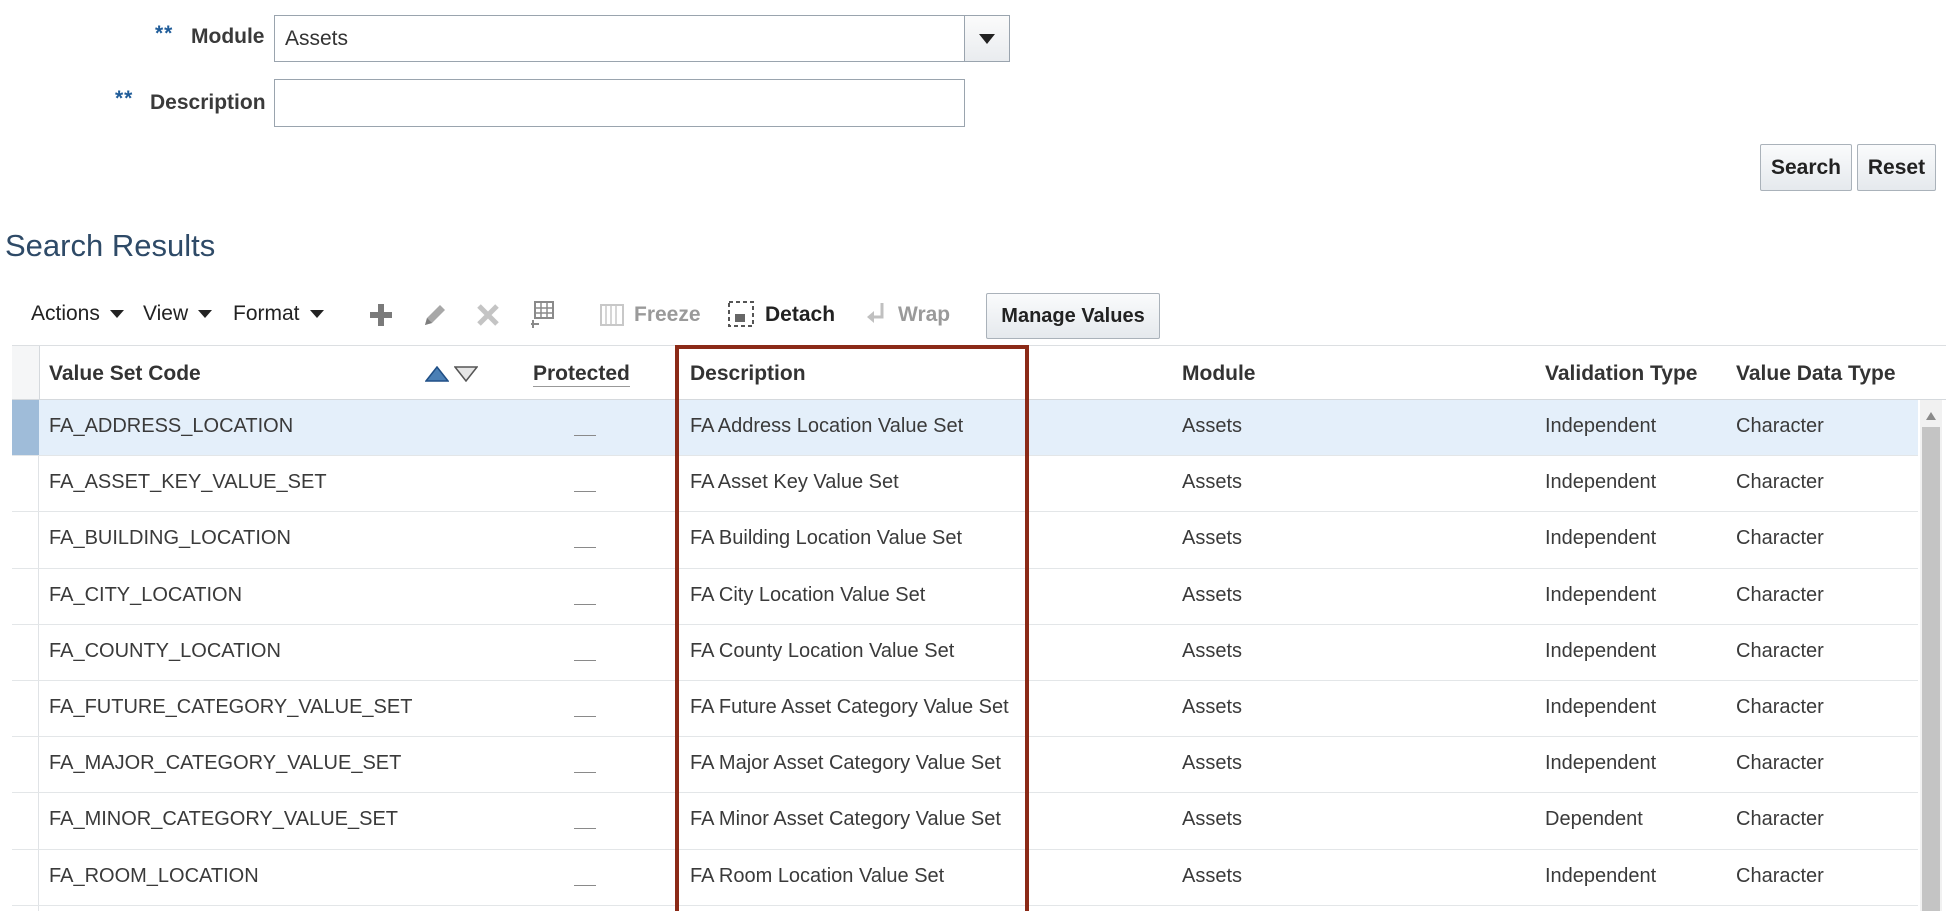 This screenshot has height=911, width=1956. I want to click on module-select-value: Assets, so click(317, 38).